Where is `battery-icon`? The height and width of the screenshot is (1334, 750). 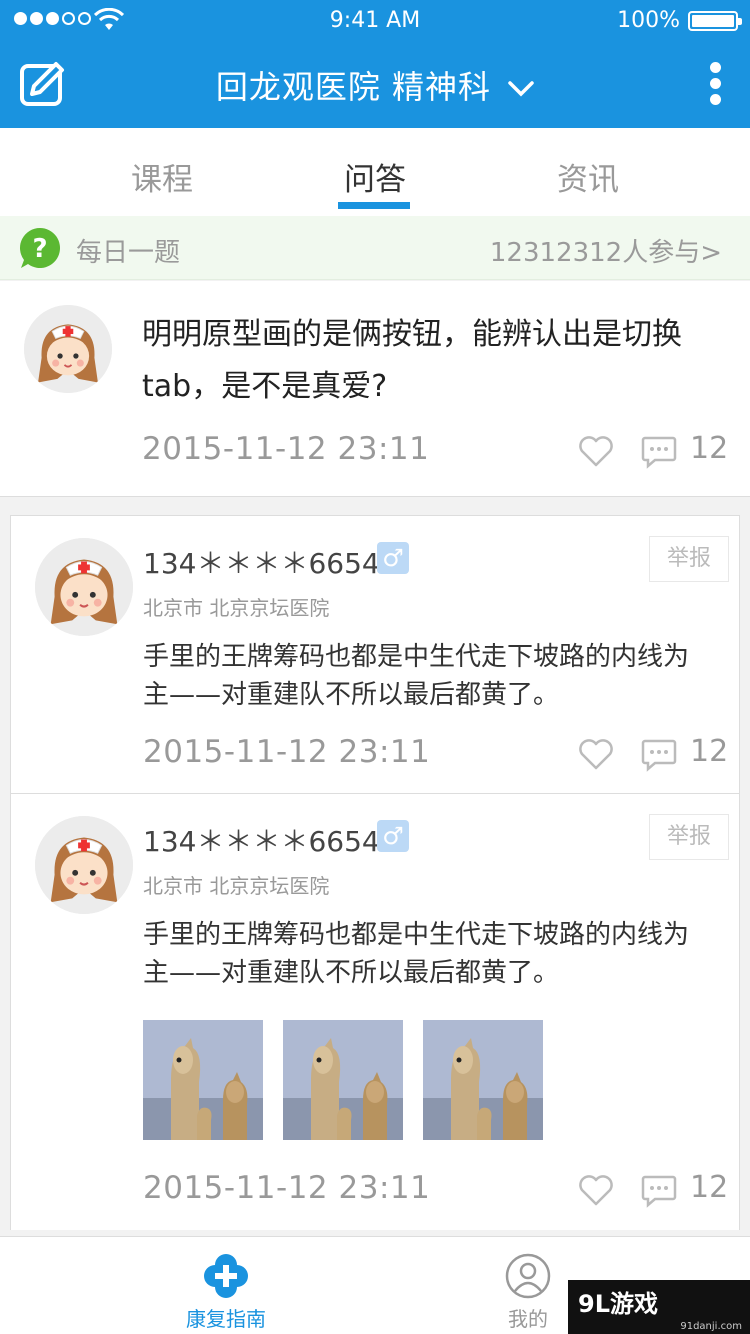
battery-icon is located at coordinates (715, 21).